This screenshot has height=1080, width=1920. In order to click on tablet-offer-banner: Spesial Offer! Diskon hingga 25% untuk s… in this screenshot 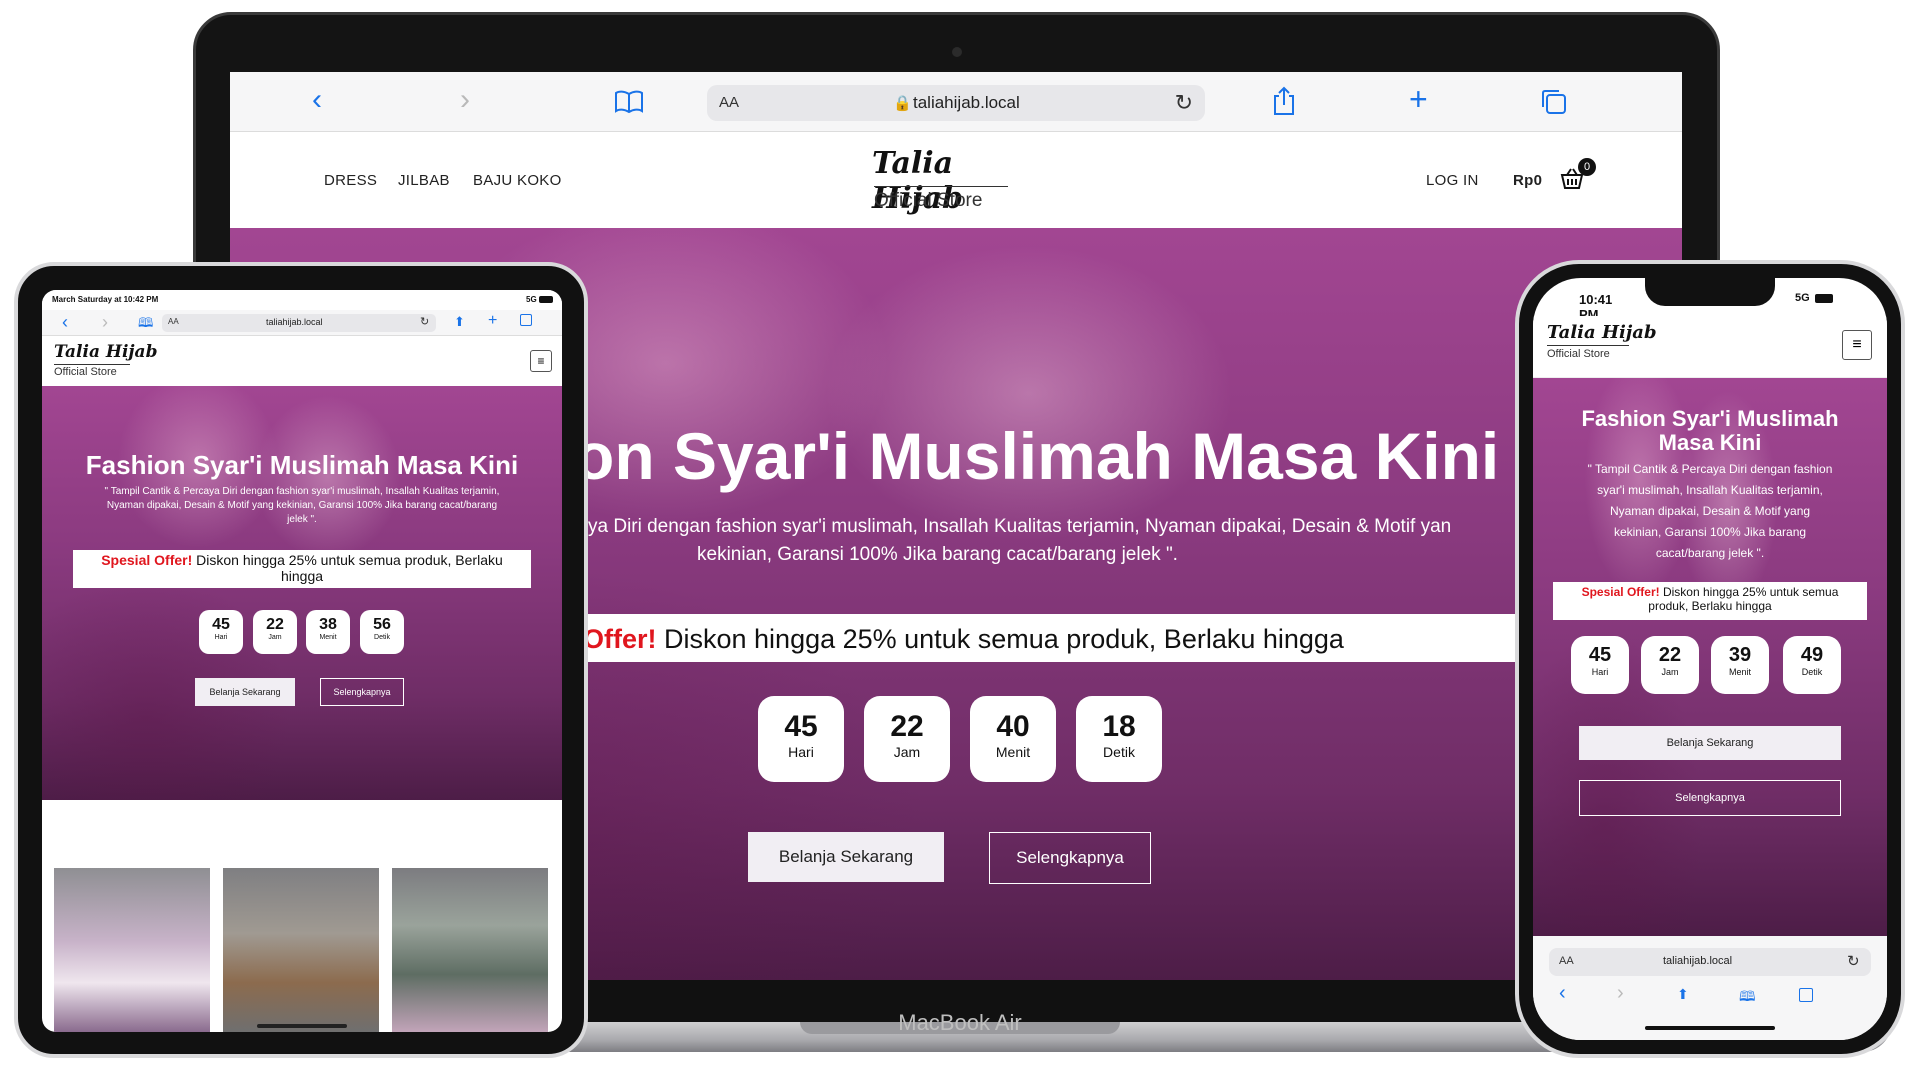, I will do `click(302, 569)`.